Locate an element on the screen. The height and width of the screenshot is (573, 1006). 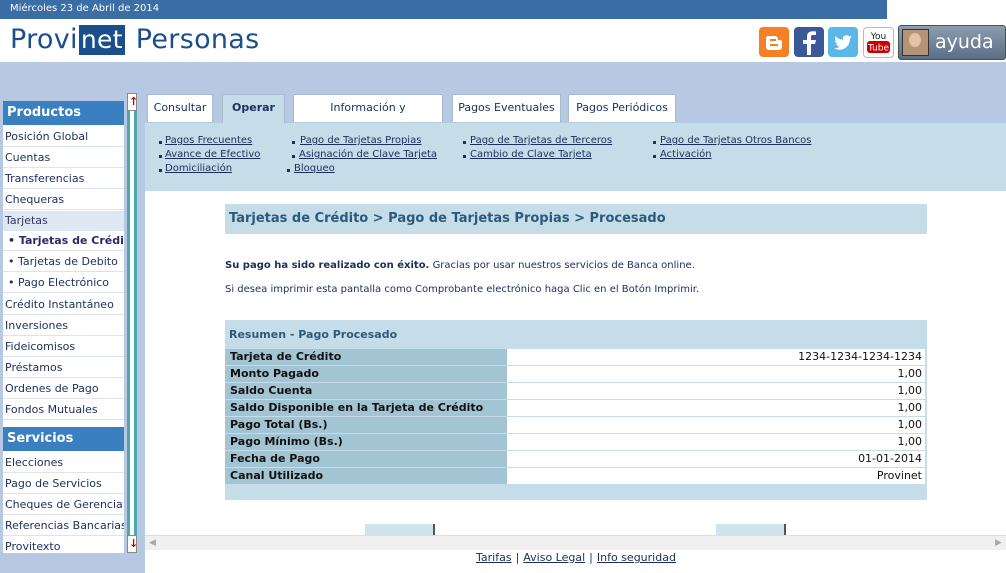
facebook-icon is located at coordinates (809, 42).